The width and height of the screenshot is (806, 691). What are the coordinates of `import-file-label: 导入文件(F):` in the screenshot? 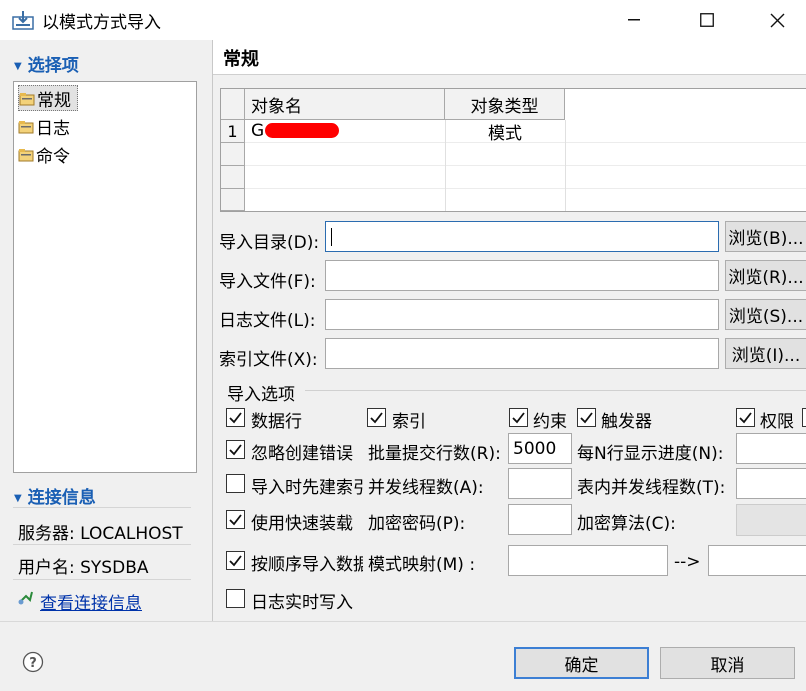 It's located at (267, 282).